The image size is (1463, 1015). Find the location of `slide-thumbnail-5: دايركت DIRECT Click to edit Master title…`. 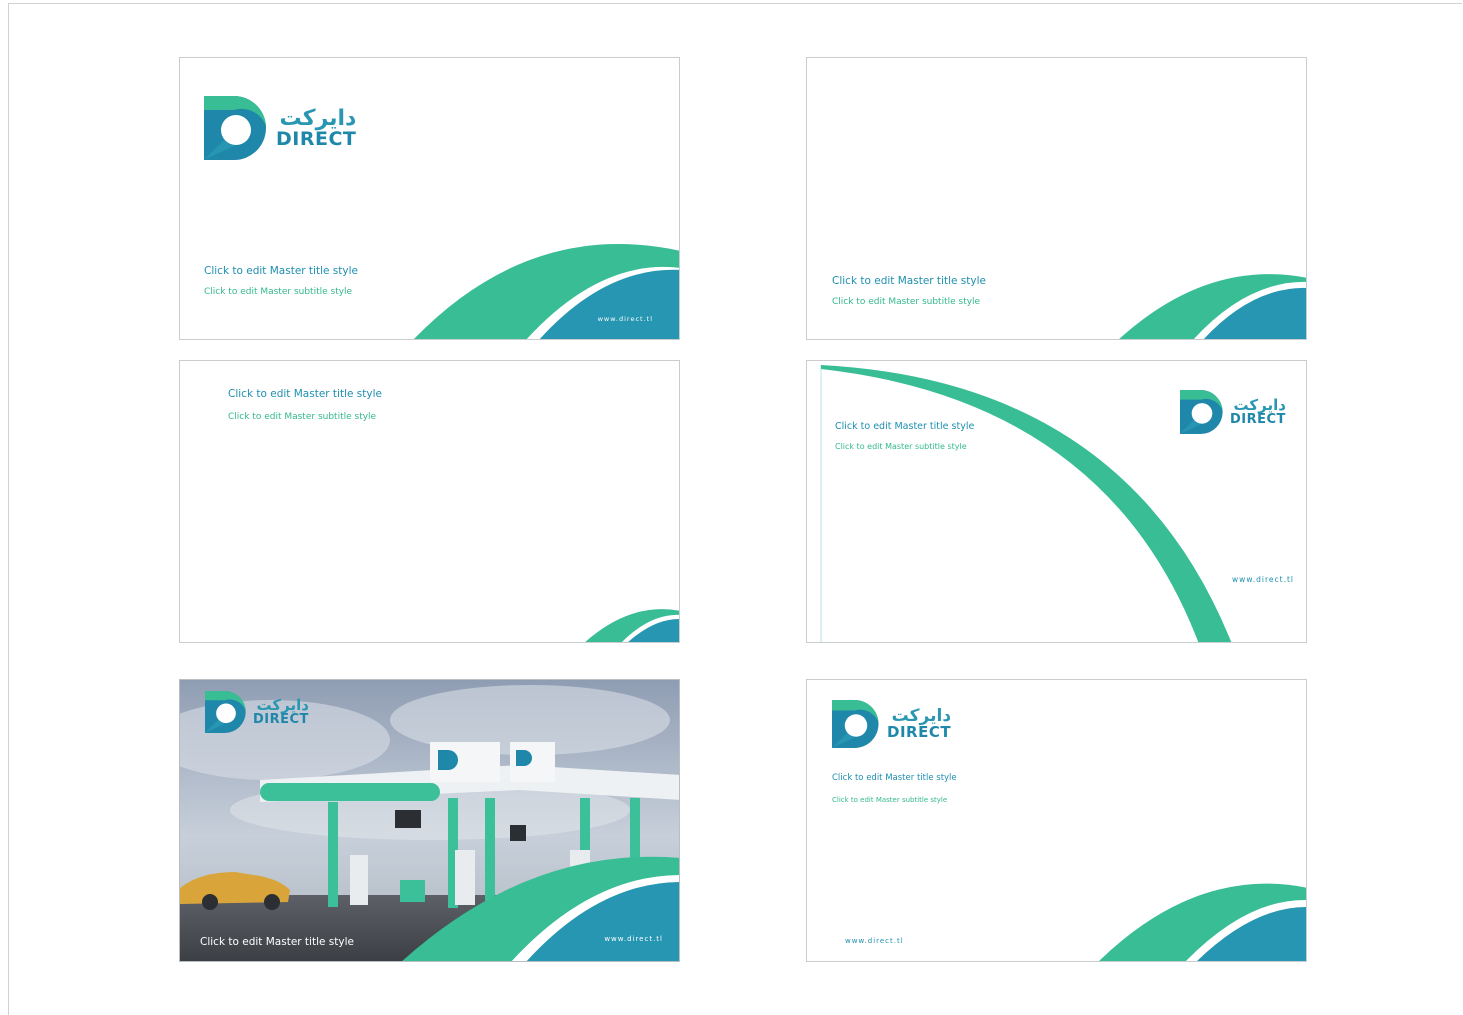

slide-thumbnail-5: دايركت DIRECT Click to edit Master title… is located at coordinates (429, 820).